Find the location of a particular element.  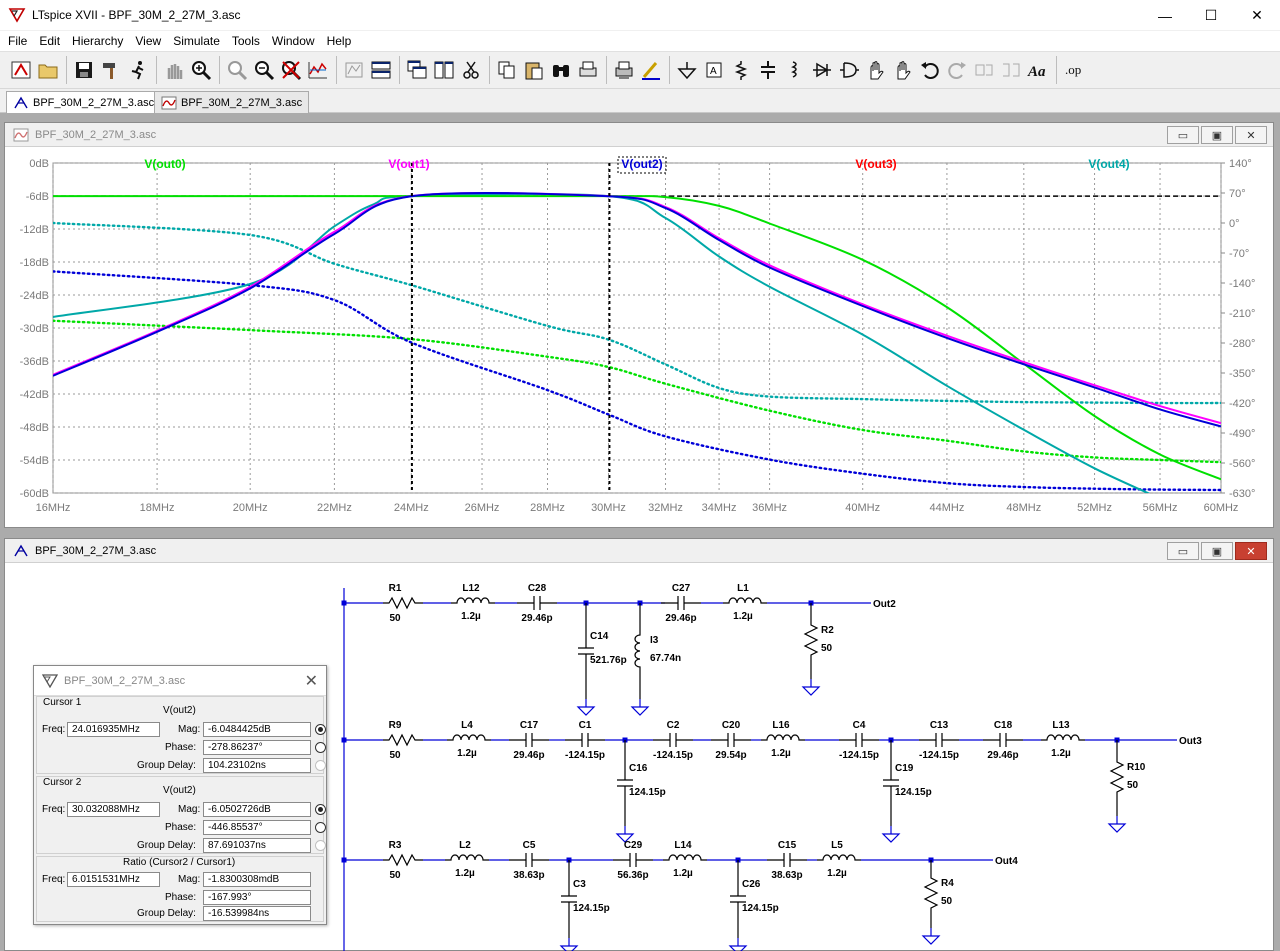

ratio-phase-field: -167.993° is located at coordinates (257, 897).